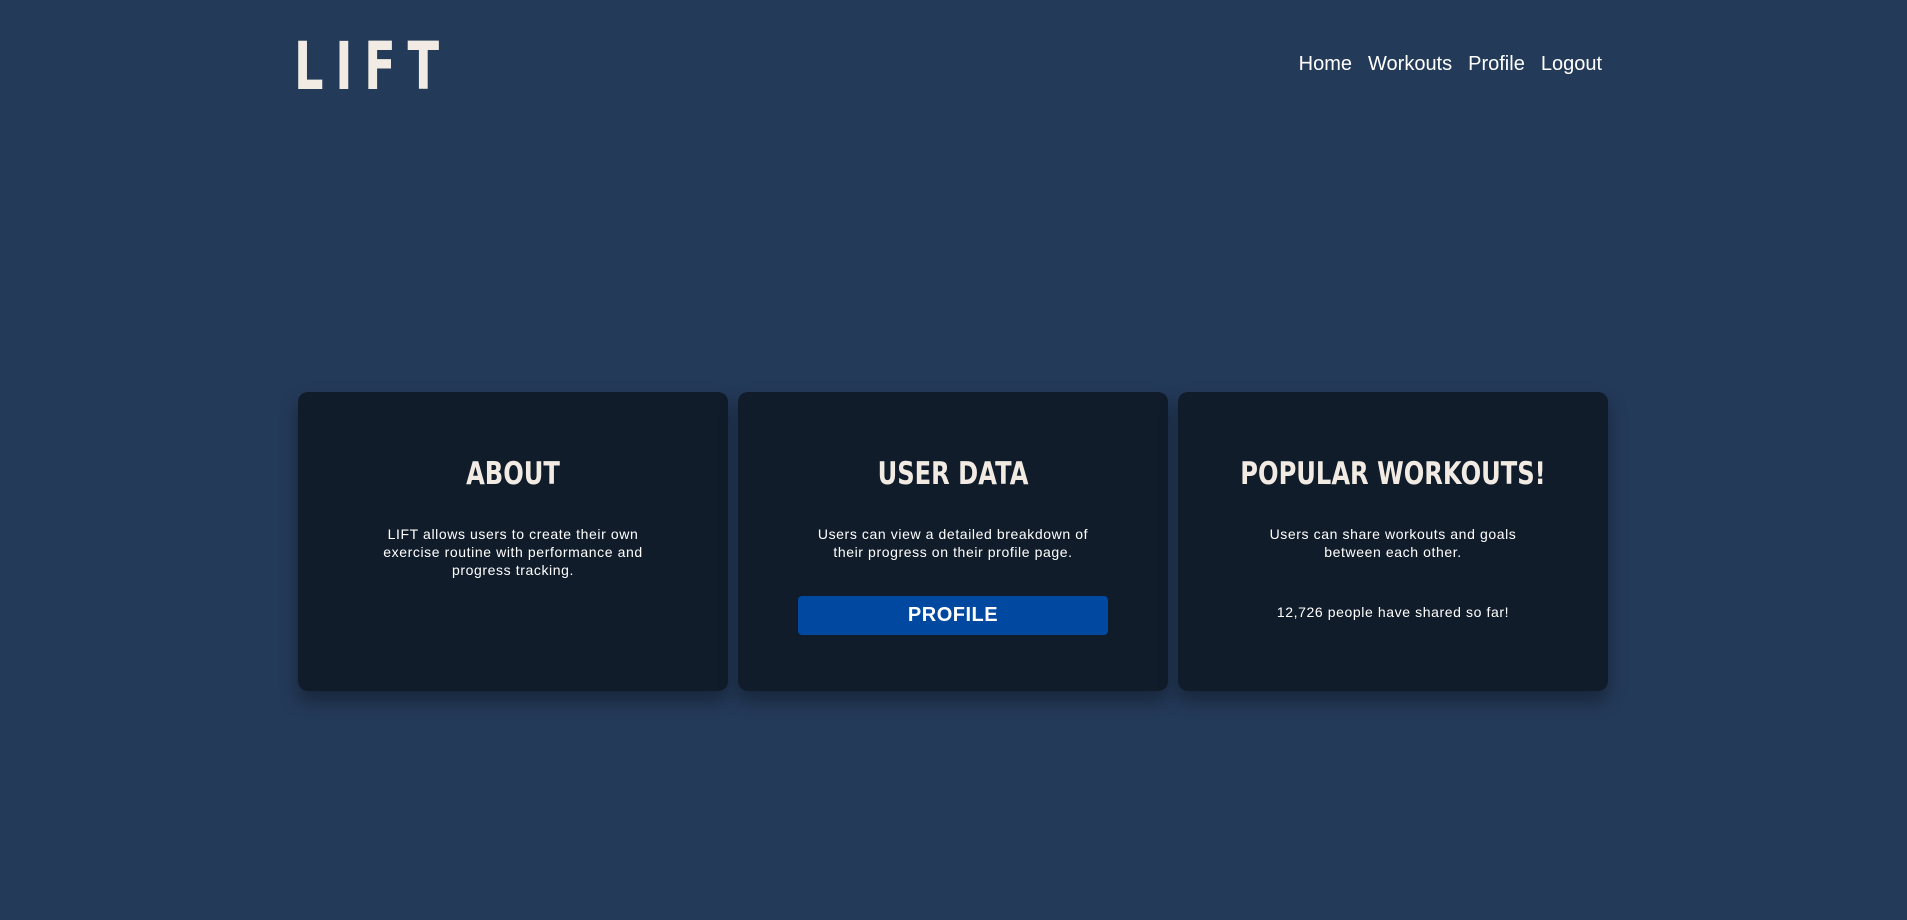 The width and height of the screenshot is (1907, 920). Describe the element at coordinates (1496, 64) in the screenshot. I see `nav-profile-link: Profile` at that location.